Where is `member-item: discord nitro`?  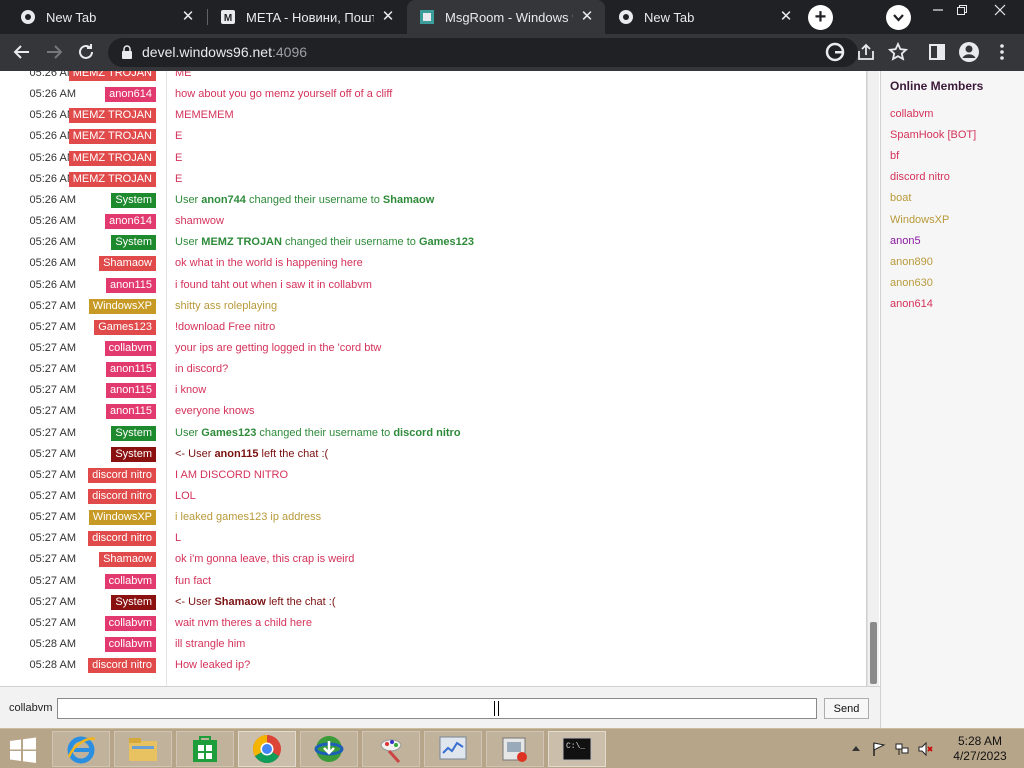 member-item: discord nitro is located at coordinates (920, 177).